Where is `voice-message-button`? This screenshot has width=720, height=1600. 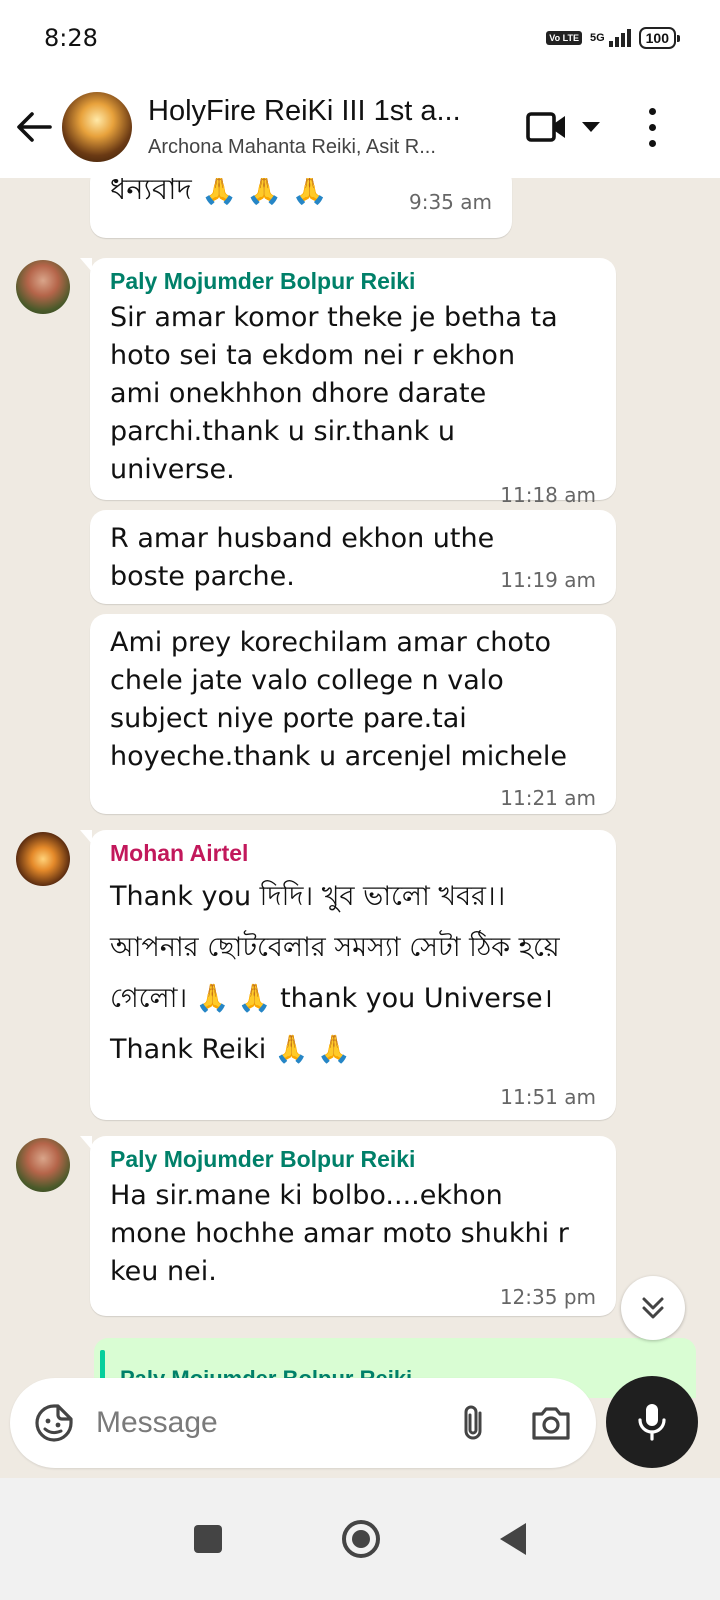 voice-message-button is located at coordinates (652, 1422).